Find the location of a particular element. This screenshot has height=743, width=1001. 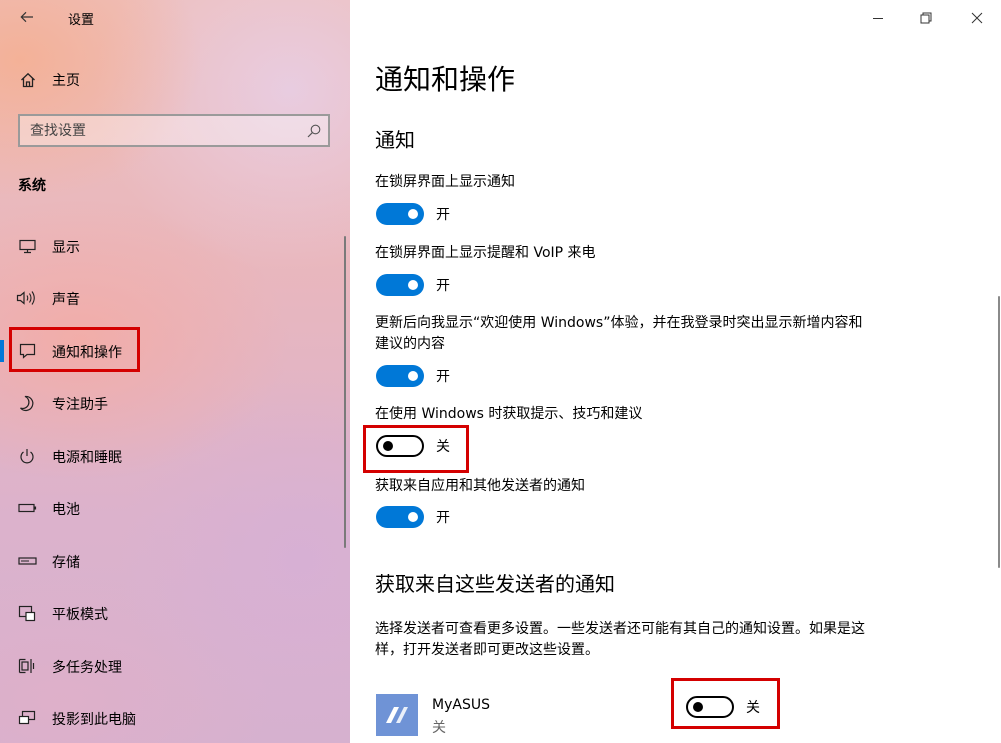

moon-icon is located at coordinates (27, 403).